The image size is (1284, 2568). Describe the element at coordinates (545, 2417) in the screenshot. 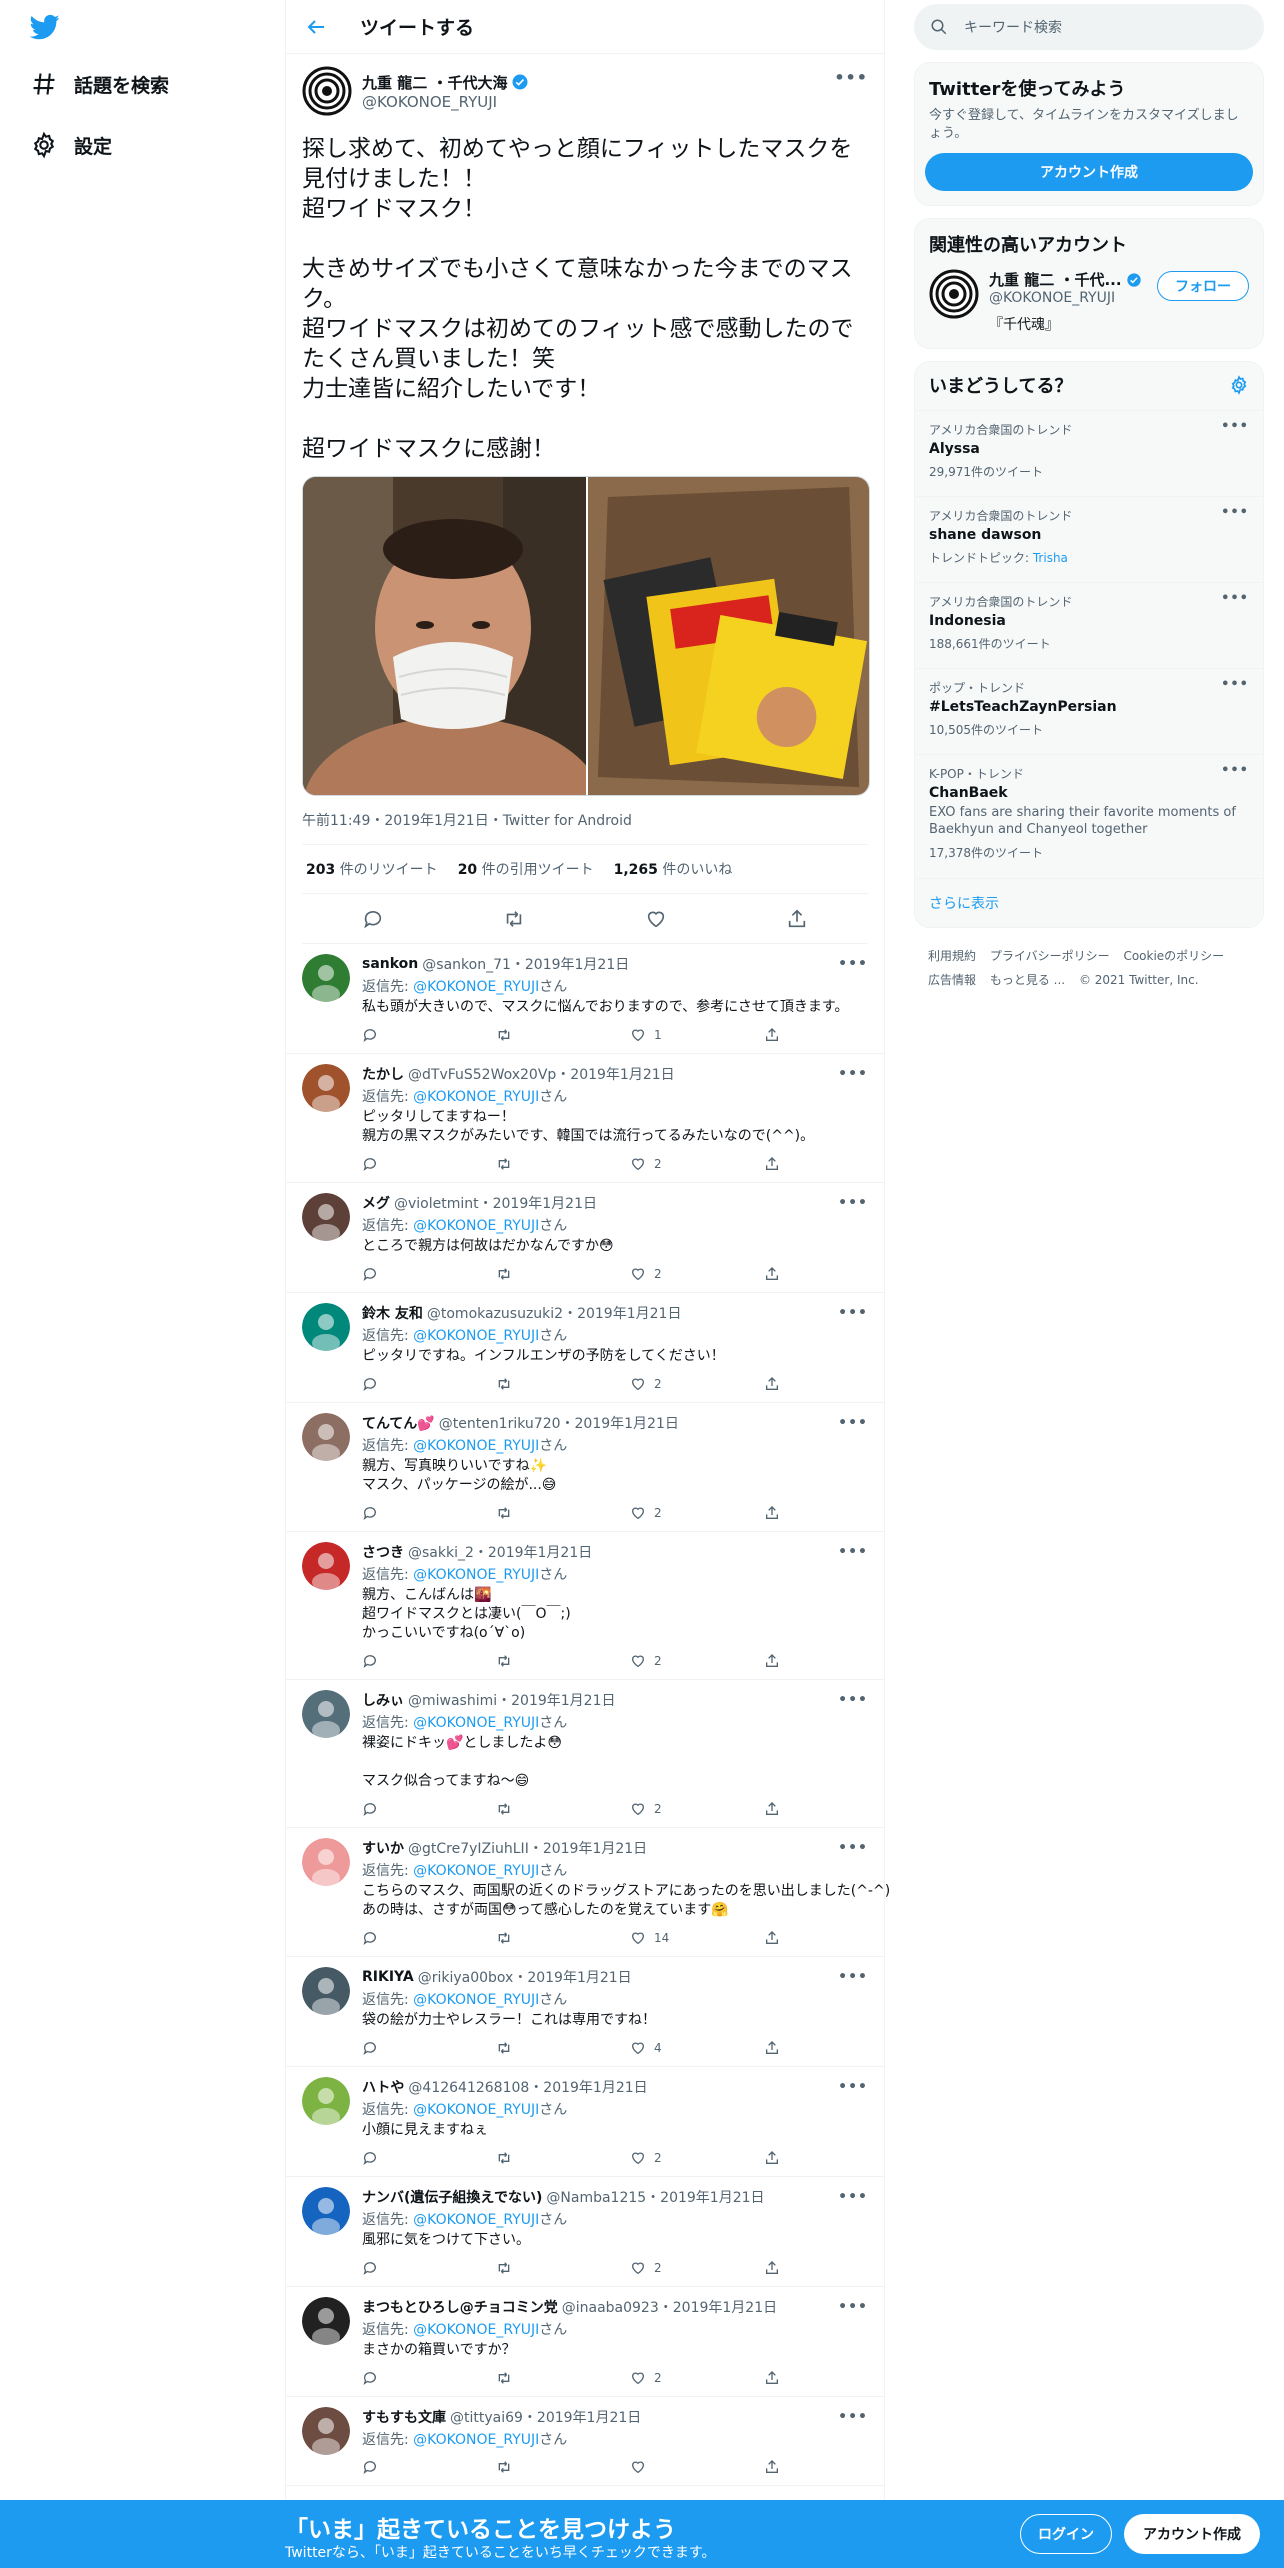

I see `reply-meta: @tittyai69・2019年1月21日` at that location.